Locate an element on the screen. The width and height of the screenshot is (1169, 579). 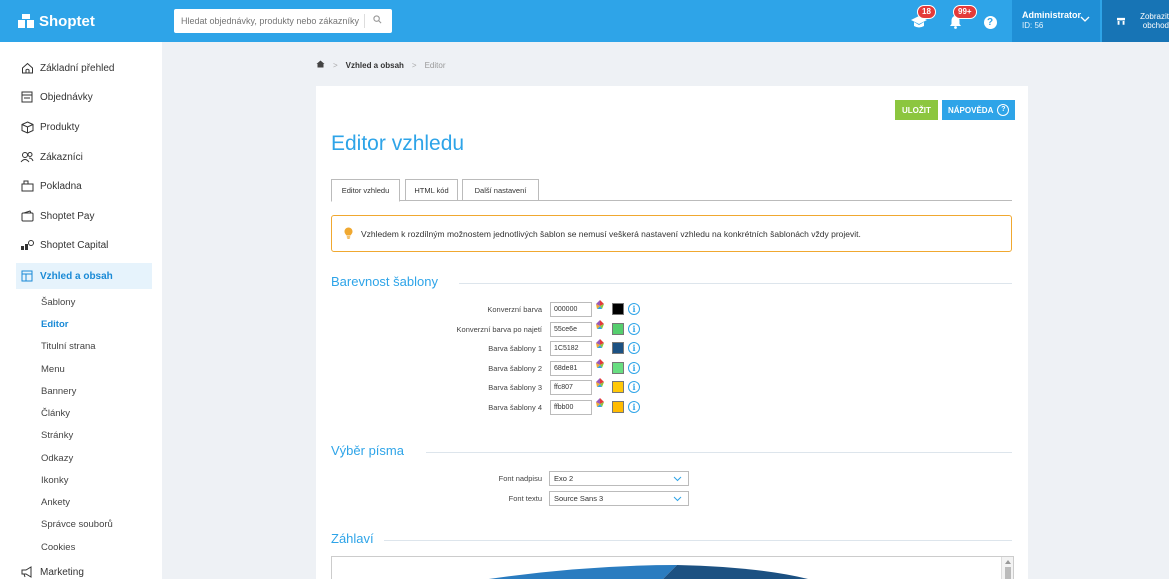
color-hex-input: ffbb00 is located at coordinates (571, 407).